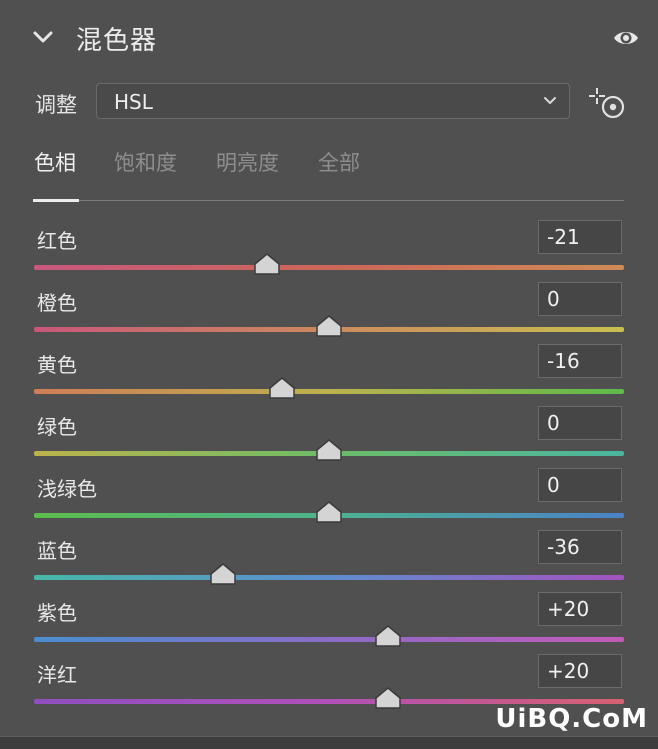 The height and width of the screenshot is (749, 658). I want to click on slider-row-blue: 蓝色 -36, so click(329, 561).